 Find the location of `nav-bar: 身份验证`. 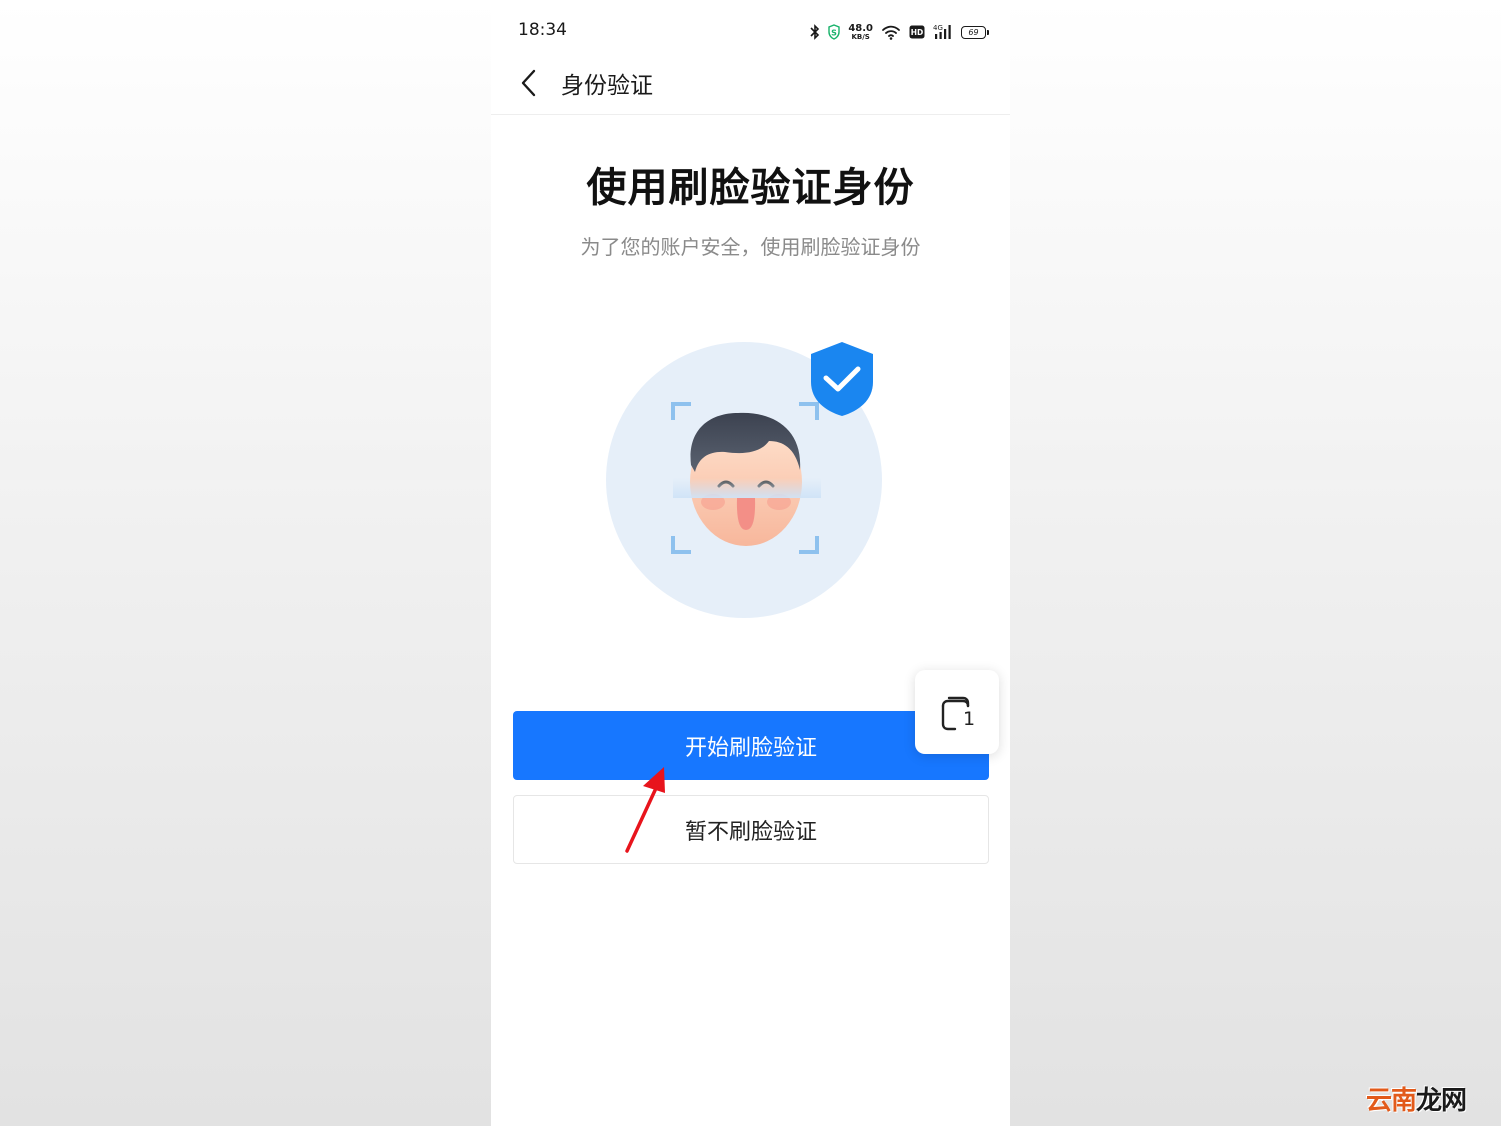

nav-bar: 身份验证 is located at coordinates (750, 85).